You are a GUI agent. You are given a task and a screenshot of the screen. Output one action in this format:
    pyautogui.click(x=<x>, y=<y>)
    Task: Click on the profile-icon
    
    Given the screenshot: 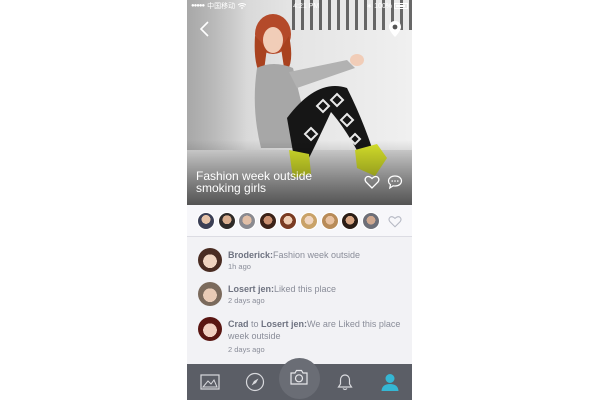 What is the action you would take?
    pyautogui.click(x=389, y=382)
    